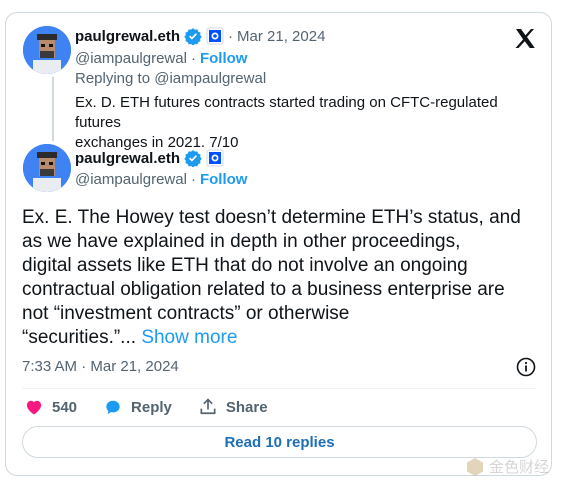 The width and height of the screenshot is (563, 485). I want to click on reply-button: Reply, so click(137, 407).